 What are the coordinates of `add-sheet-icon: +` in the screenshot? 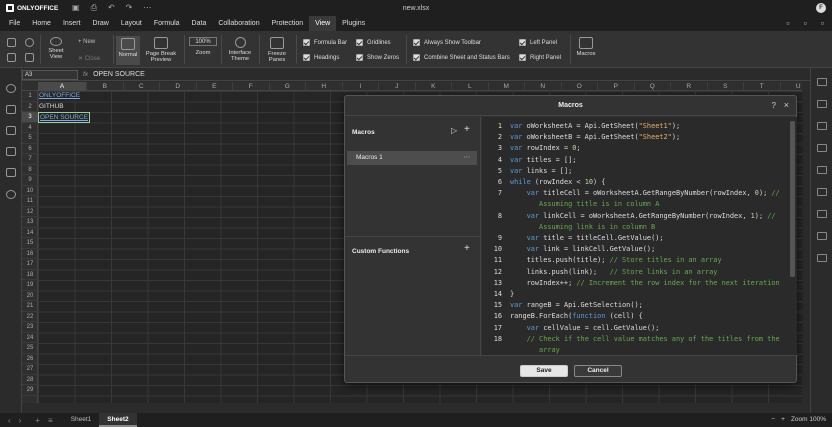 It's located at (37, 420).